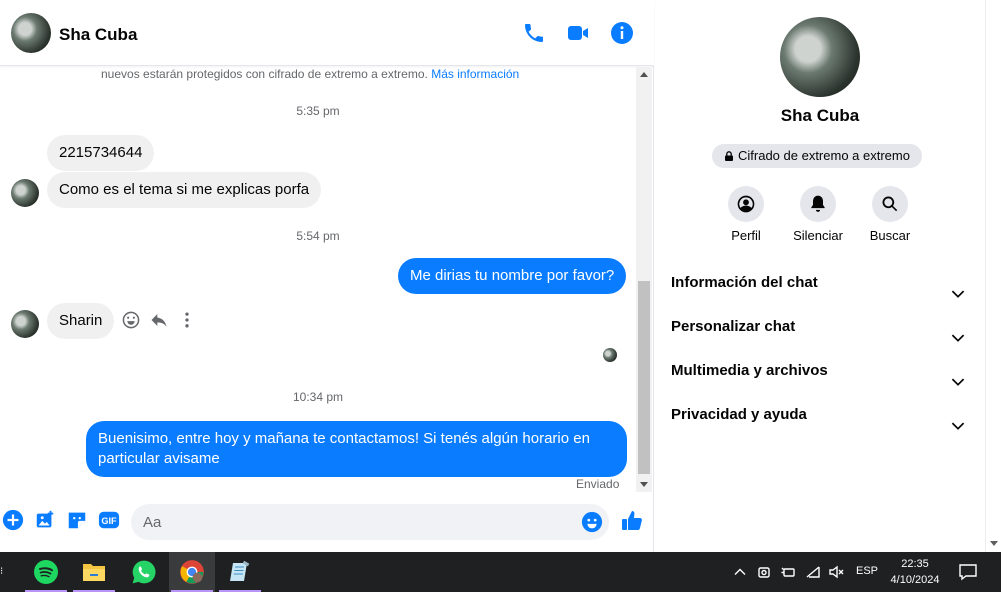 The image size is (1001, 592). Describe the element at coordinates (131, 320) in the screenshot. I see `react-emoji-icon` at that location.